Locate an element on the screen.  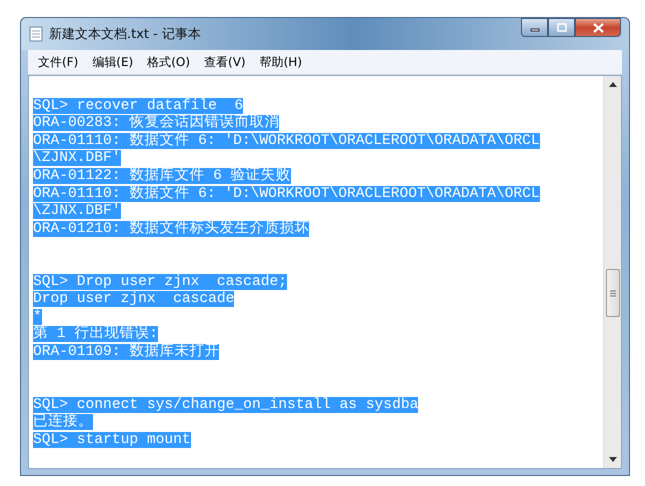
menu-item: 查看(V) is located at coordinates (225, 62).